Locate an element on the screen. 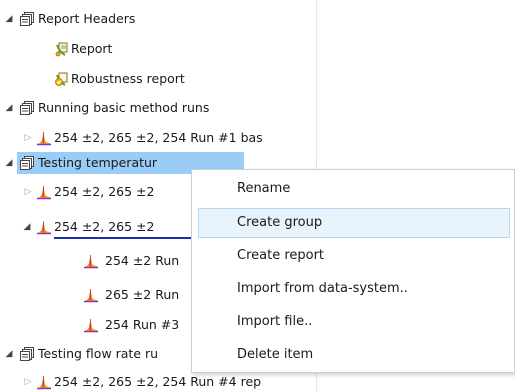 This screenshot has height=392, width=515. tree-item-label: 254 ±2, 265 ±2, 254 Run #4 rep is located at coordinates (158, 381).